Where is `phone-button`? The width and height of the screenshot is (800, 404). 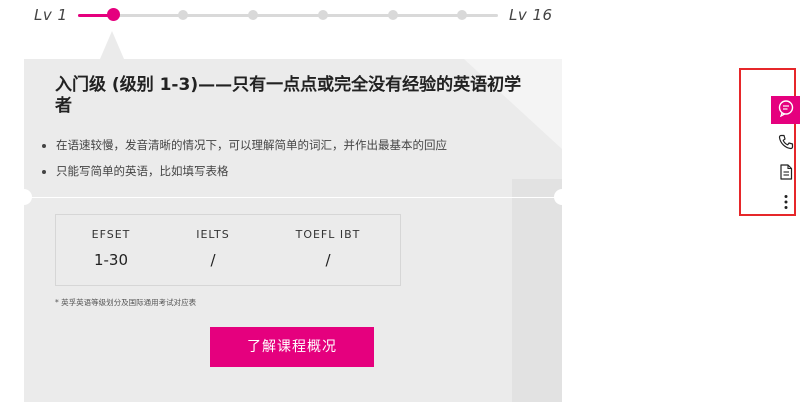 phone-button is located at coordinates (785, 144).